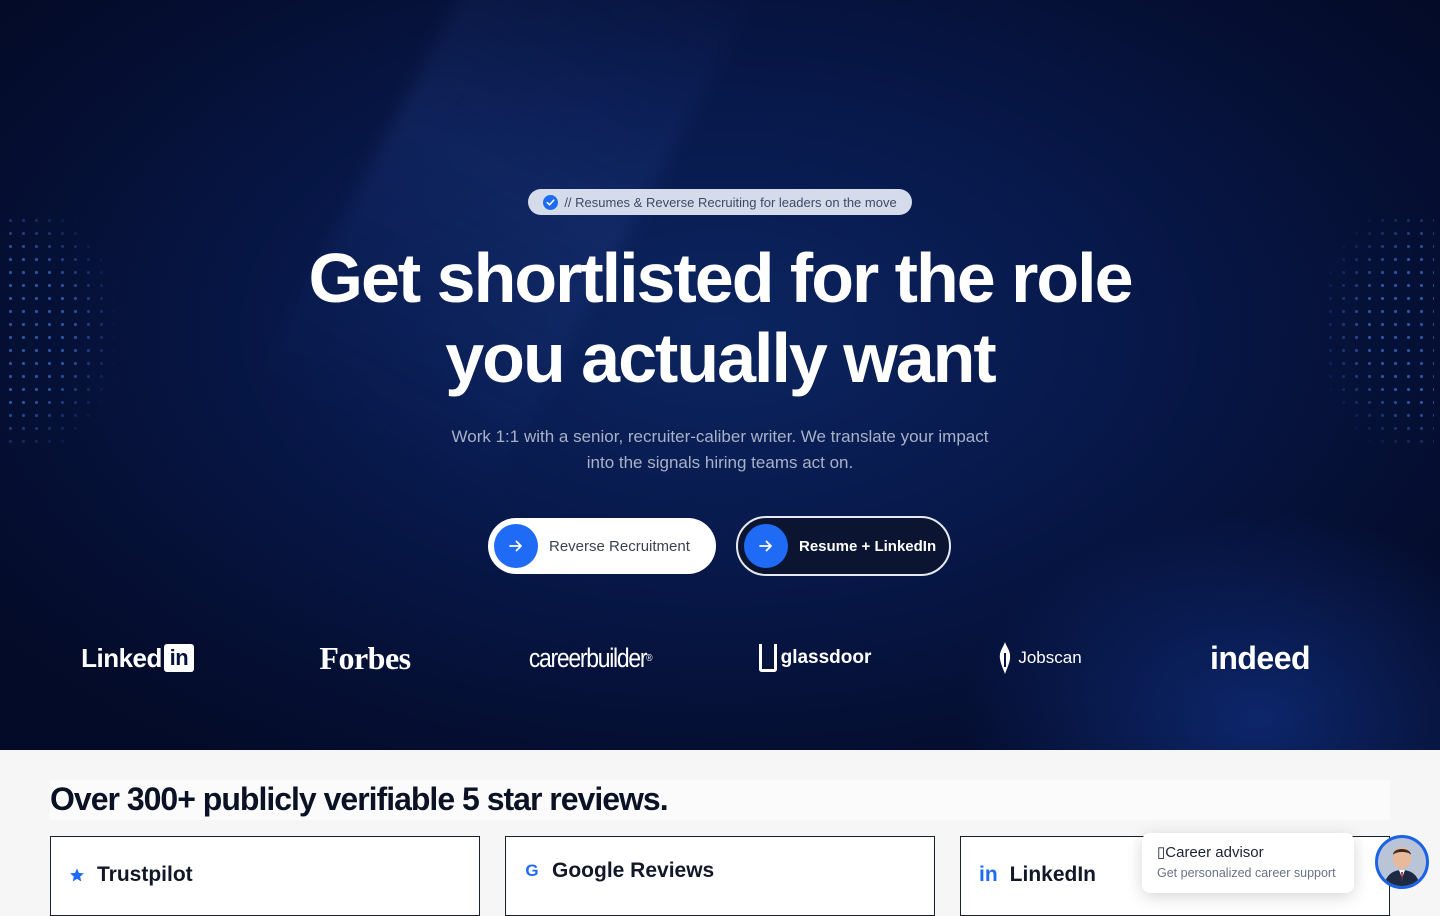 The image size is (1440, 916). What do you see at coordinates (720, 358) in the screenshot?
I see `hero-headline-line2: you actually want` at bounding box center [720, 358].